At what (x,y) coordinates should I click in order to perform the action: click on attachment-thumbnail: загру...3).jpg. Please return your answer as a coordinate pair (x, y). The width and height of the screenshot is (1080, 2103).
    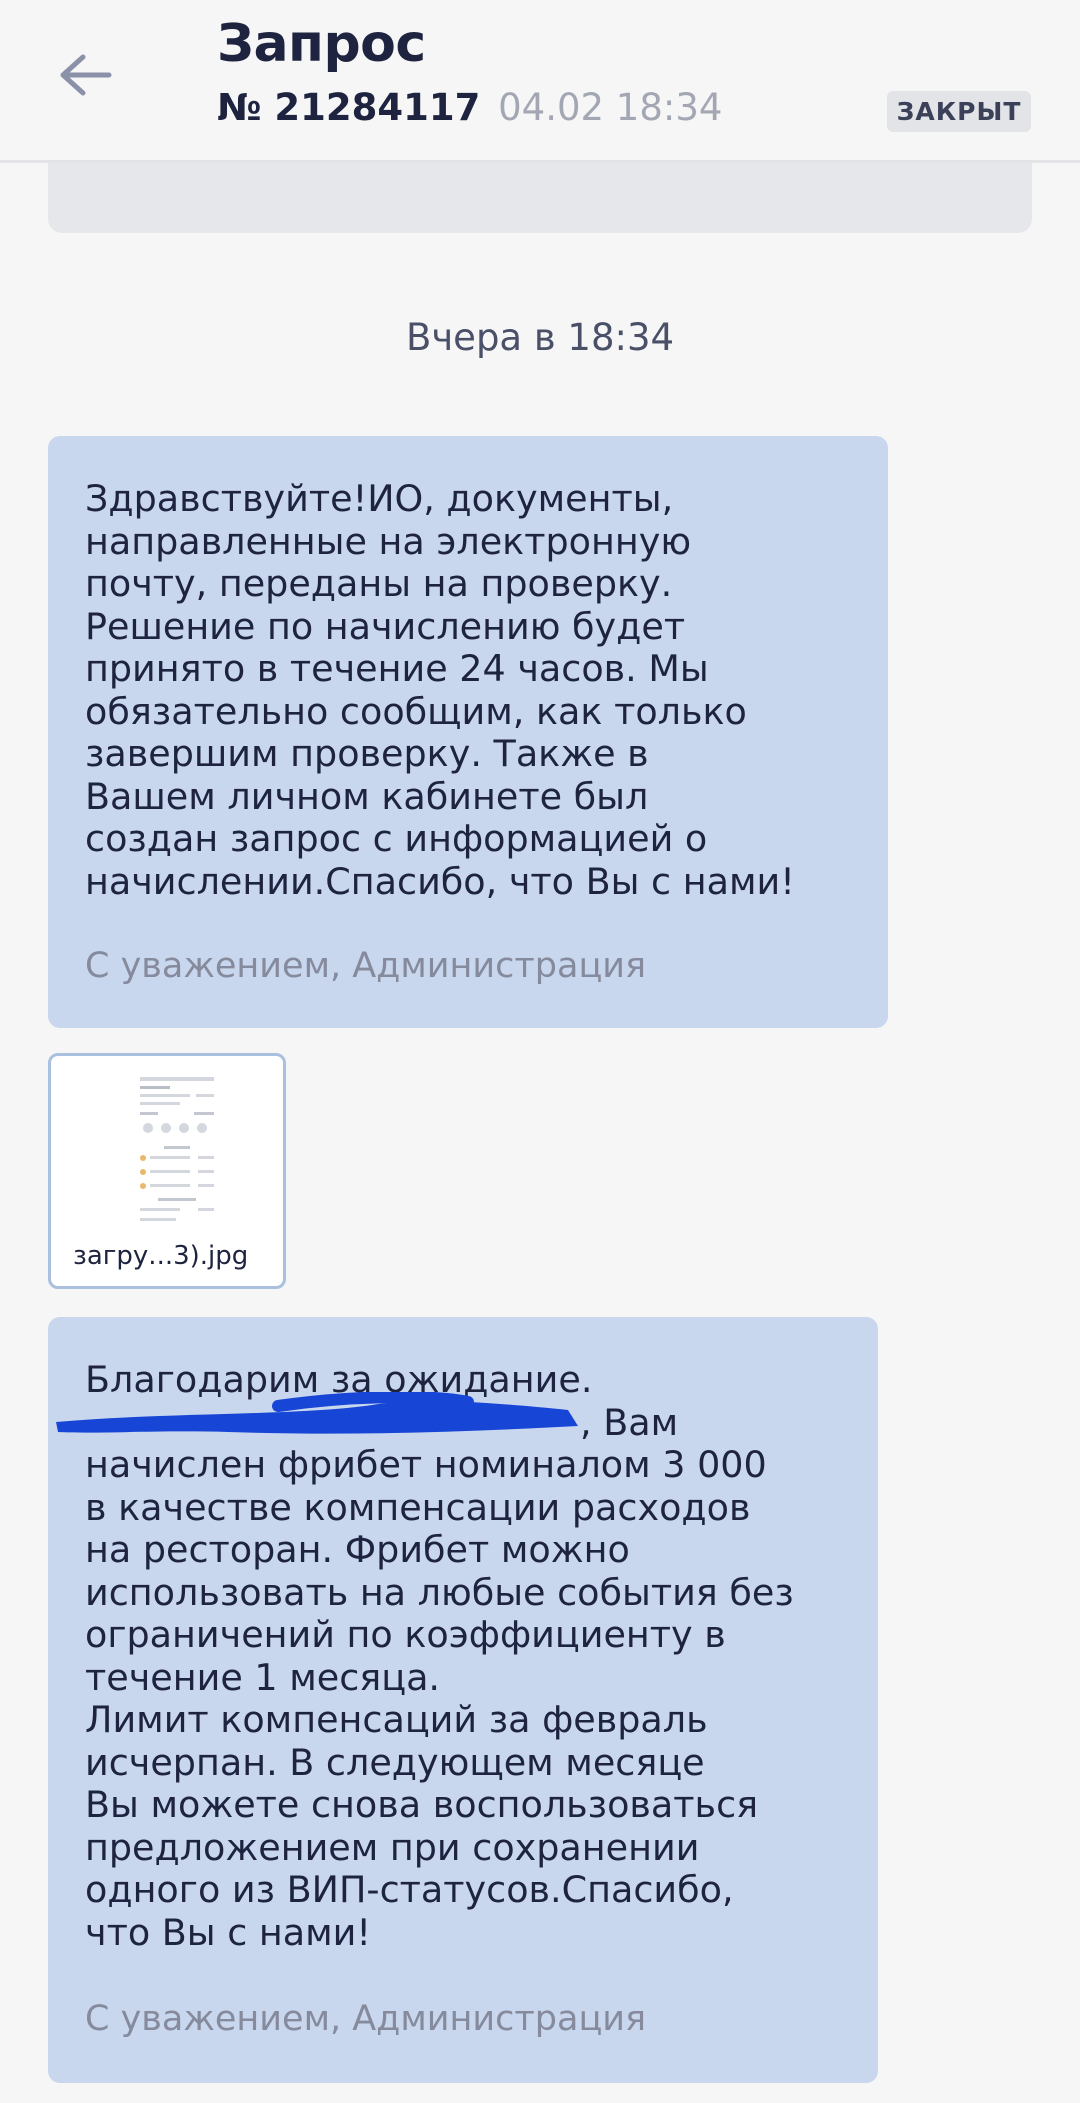
    Looking at the image, I should click on (167, 1171).